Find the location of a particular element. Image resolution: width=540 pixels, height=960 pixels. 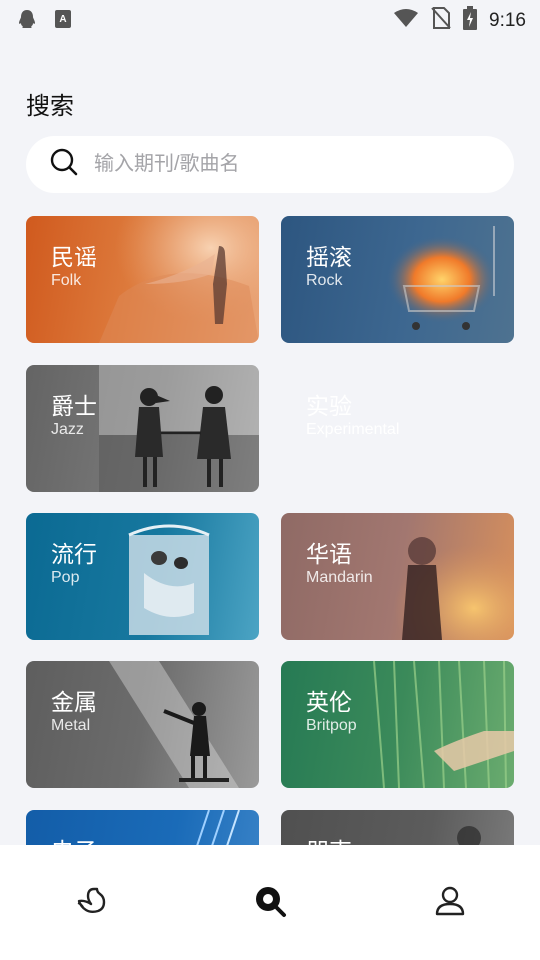

category-name-zh: 实验 is located at coordinates (329, 406).